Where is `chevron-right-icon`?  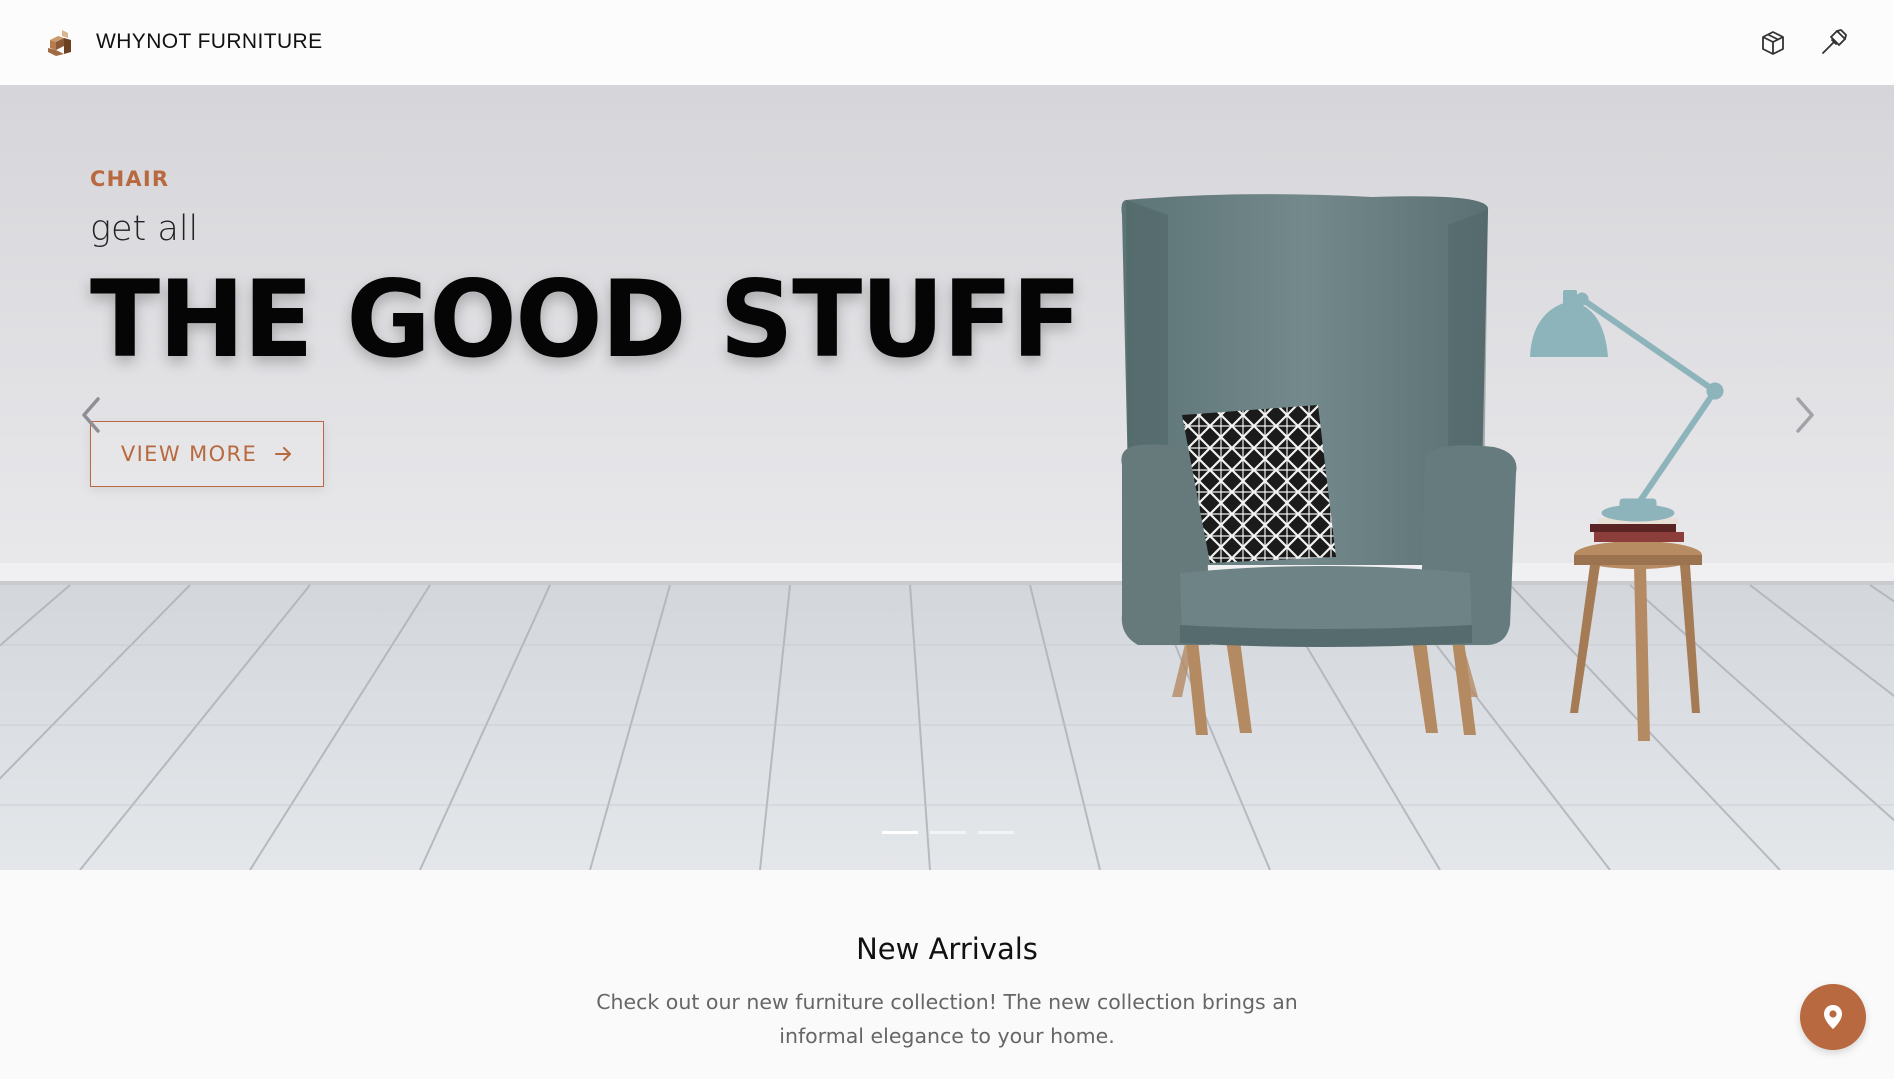 chevron-right-icon is located at coordinates (1805, 415).